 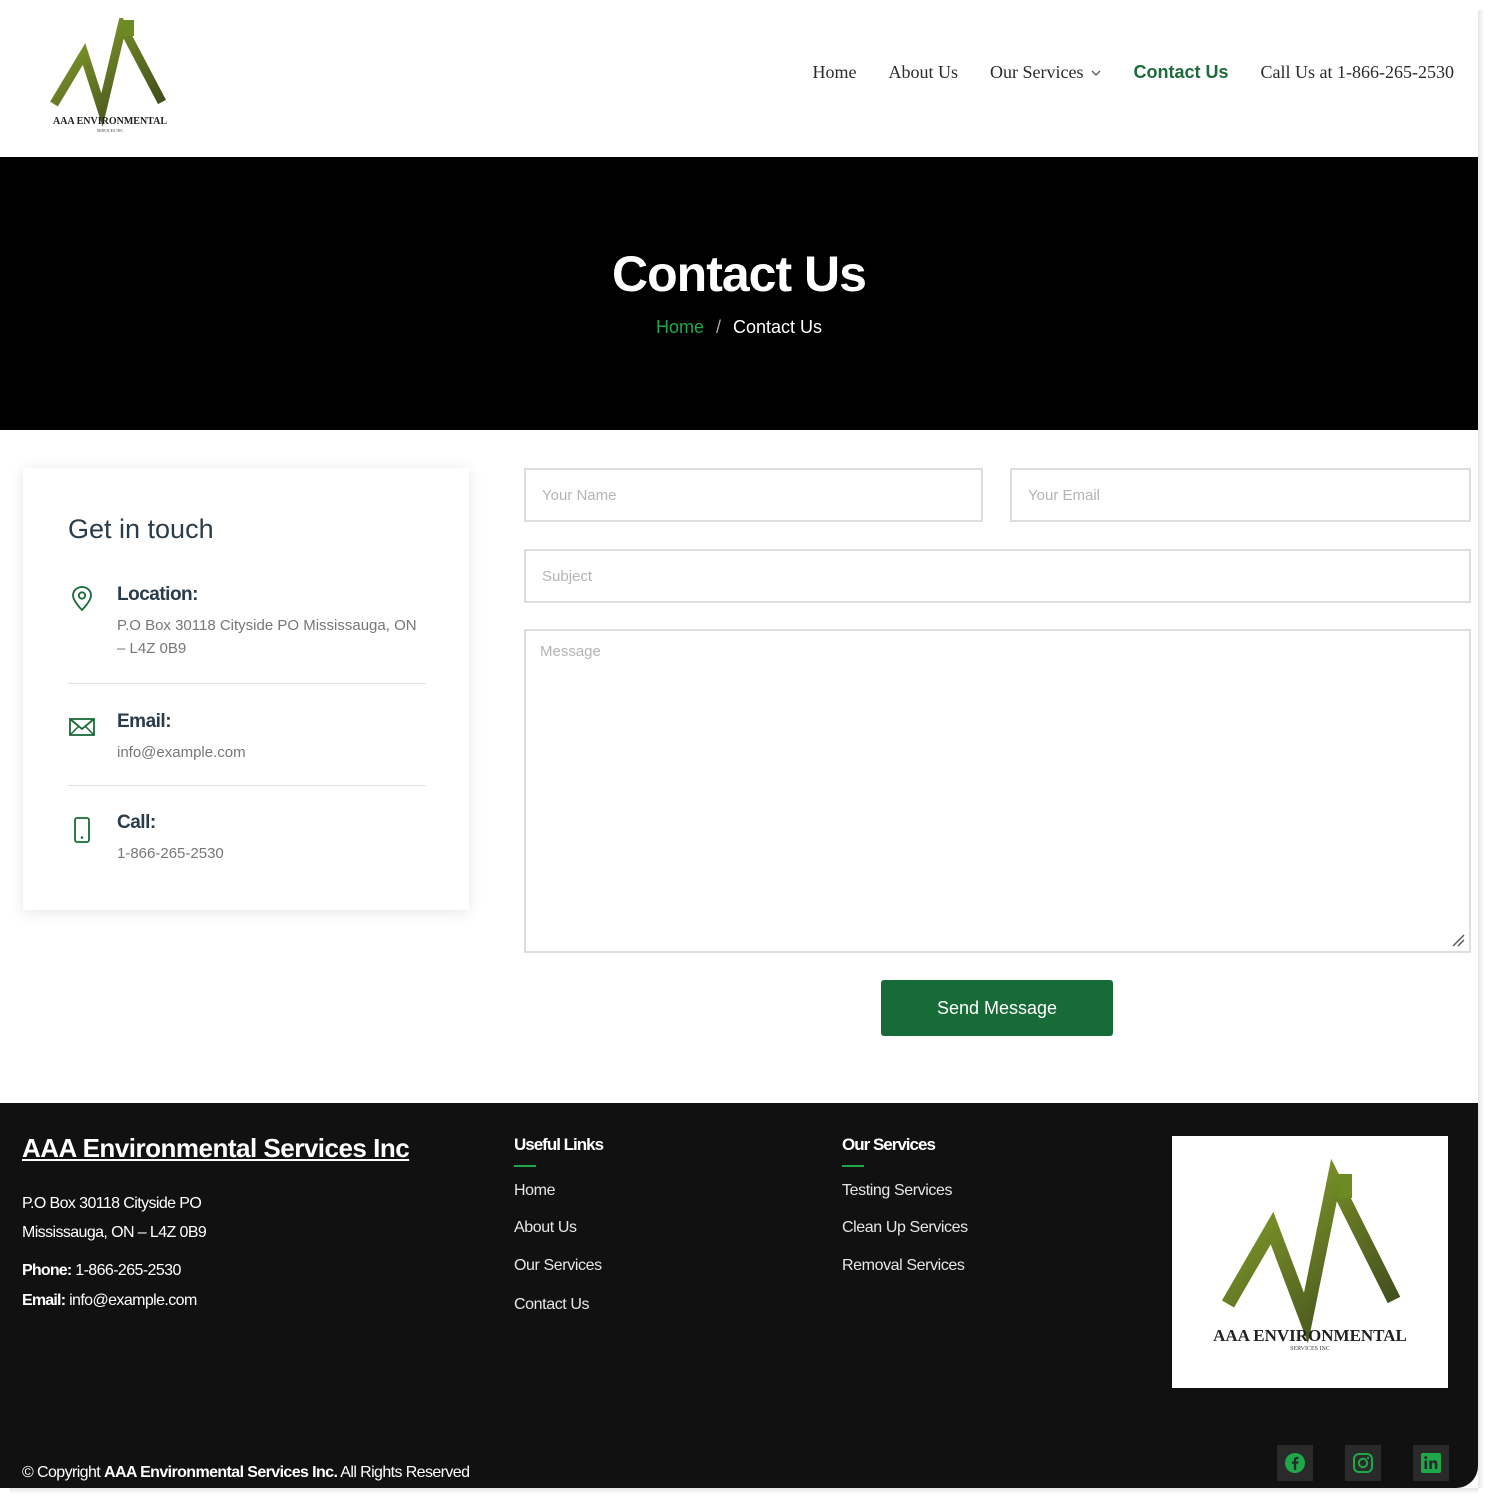 I want to click on email-block: Email: info@example.com, so click(x=247, y=741).